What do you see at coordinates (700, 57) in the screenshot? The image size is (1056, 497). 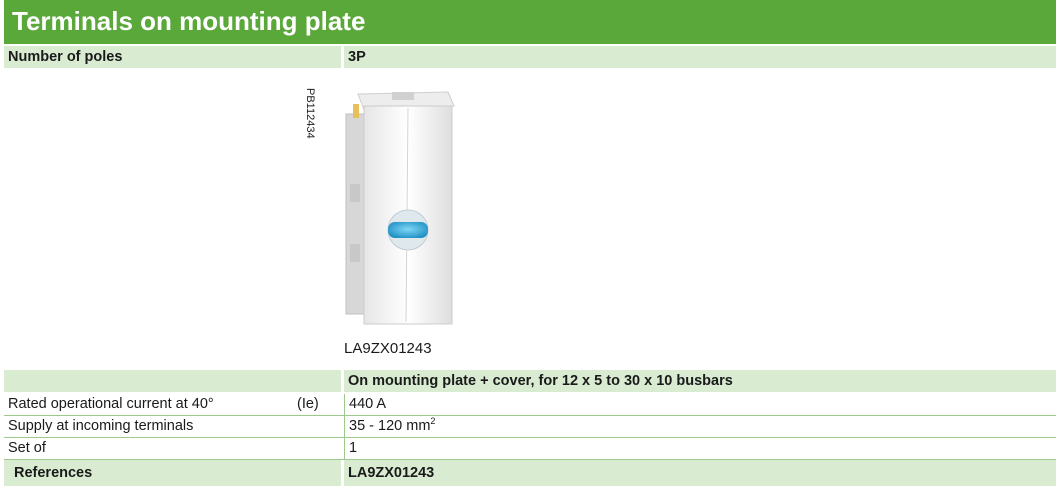 I see `poles-value: 3P` at bounding box center [700, 57].